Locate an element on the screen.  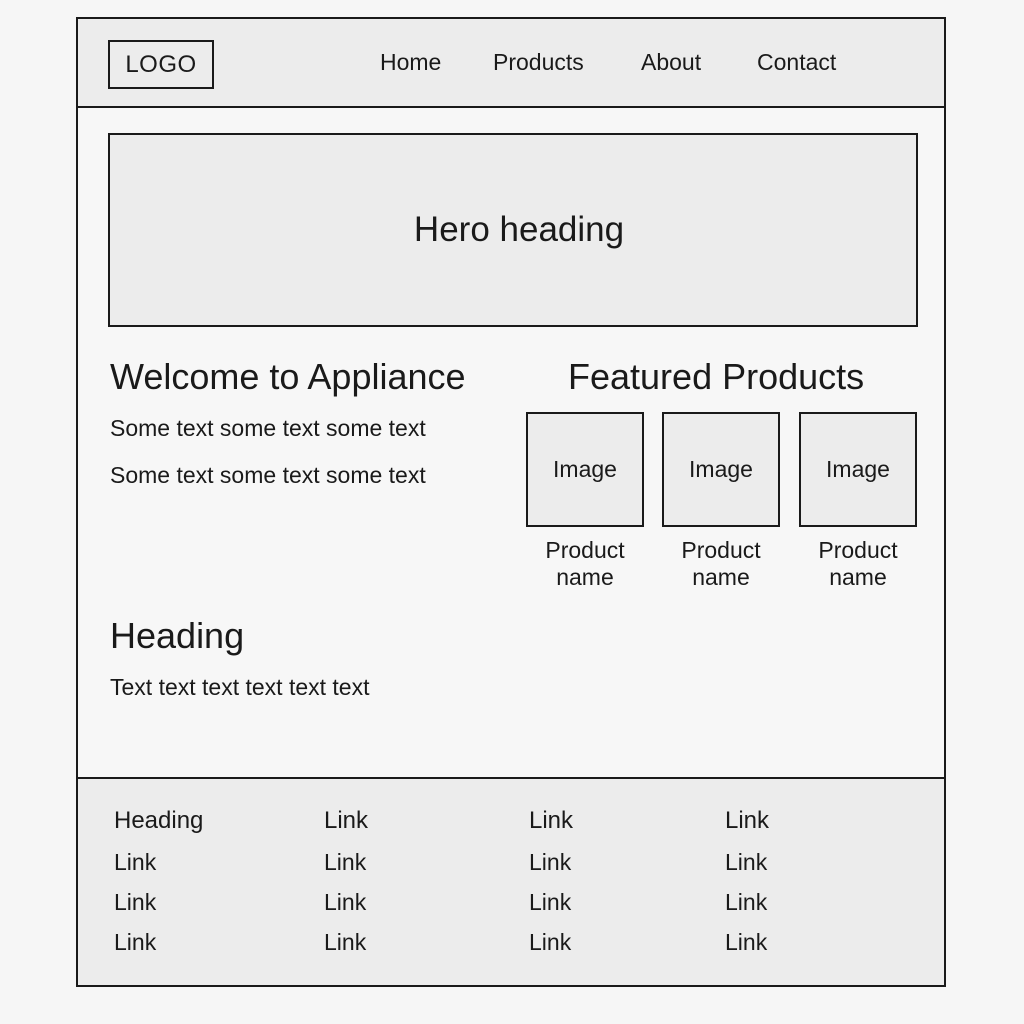
hero-heading: Hero heading is located at coordinates (519, 229).